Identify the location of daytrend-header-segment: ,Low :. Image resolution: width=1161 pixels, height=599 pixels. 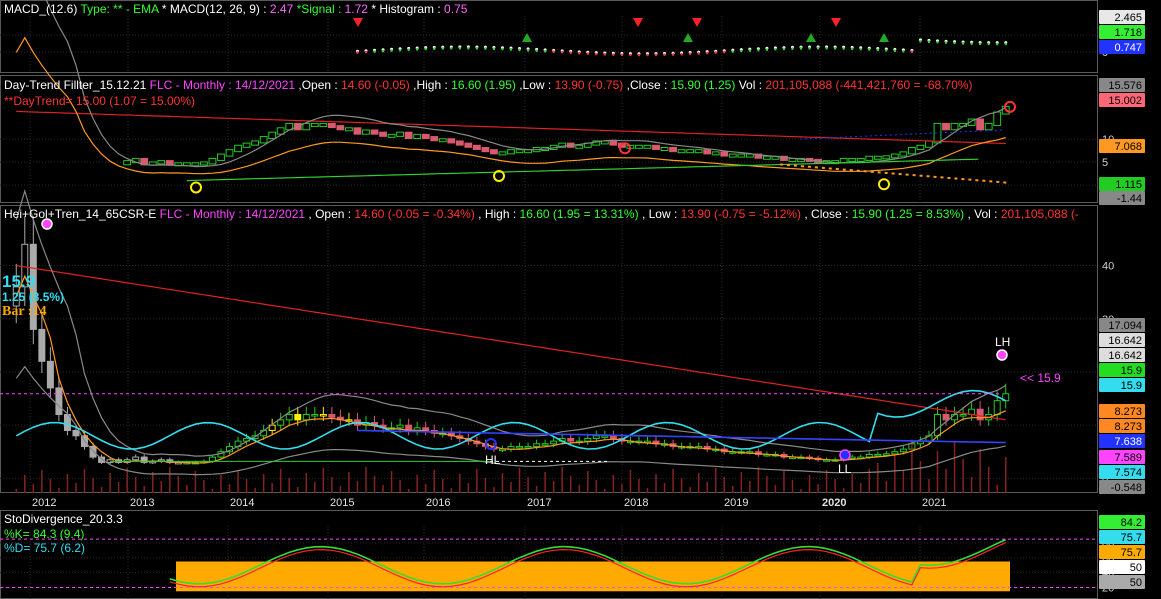
(535, 85).